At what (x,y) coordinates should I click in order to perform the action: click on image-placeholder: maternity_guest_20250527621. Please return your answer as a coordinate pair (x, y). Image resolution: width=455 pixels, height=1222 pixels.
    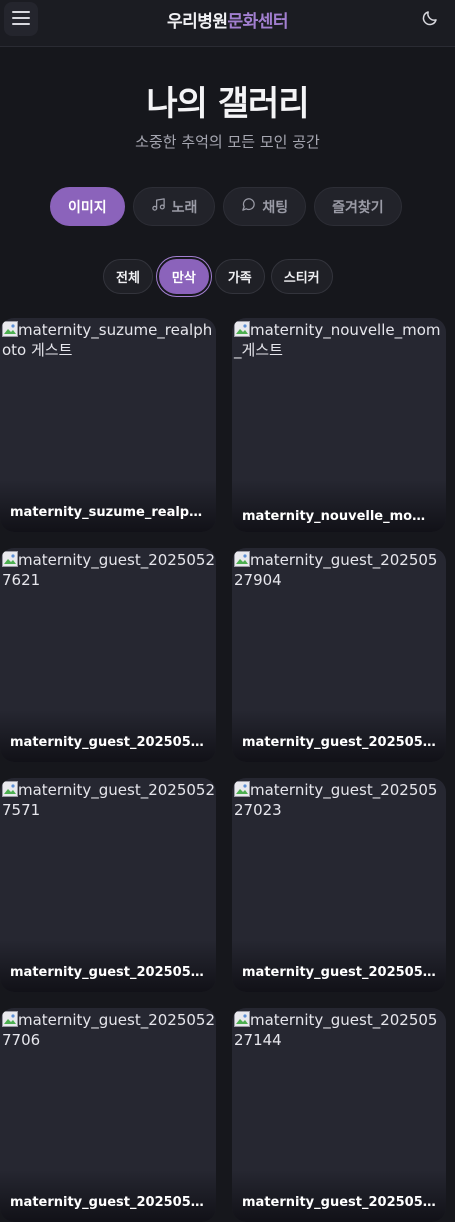
    Looking at the image, I should click on (109, 570).